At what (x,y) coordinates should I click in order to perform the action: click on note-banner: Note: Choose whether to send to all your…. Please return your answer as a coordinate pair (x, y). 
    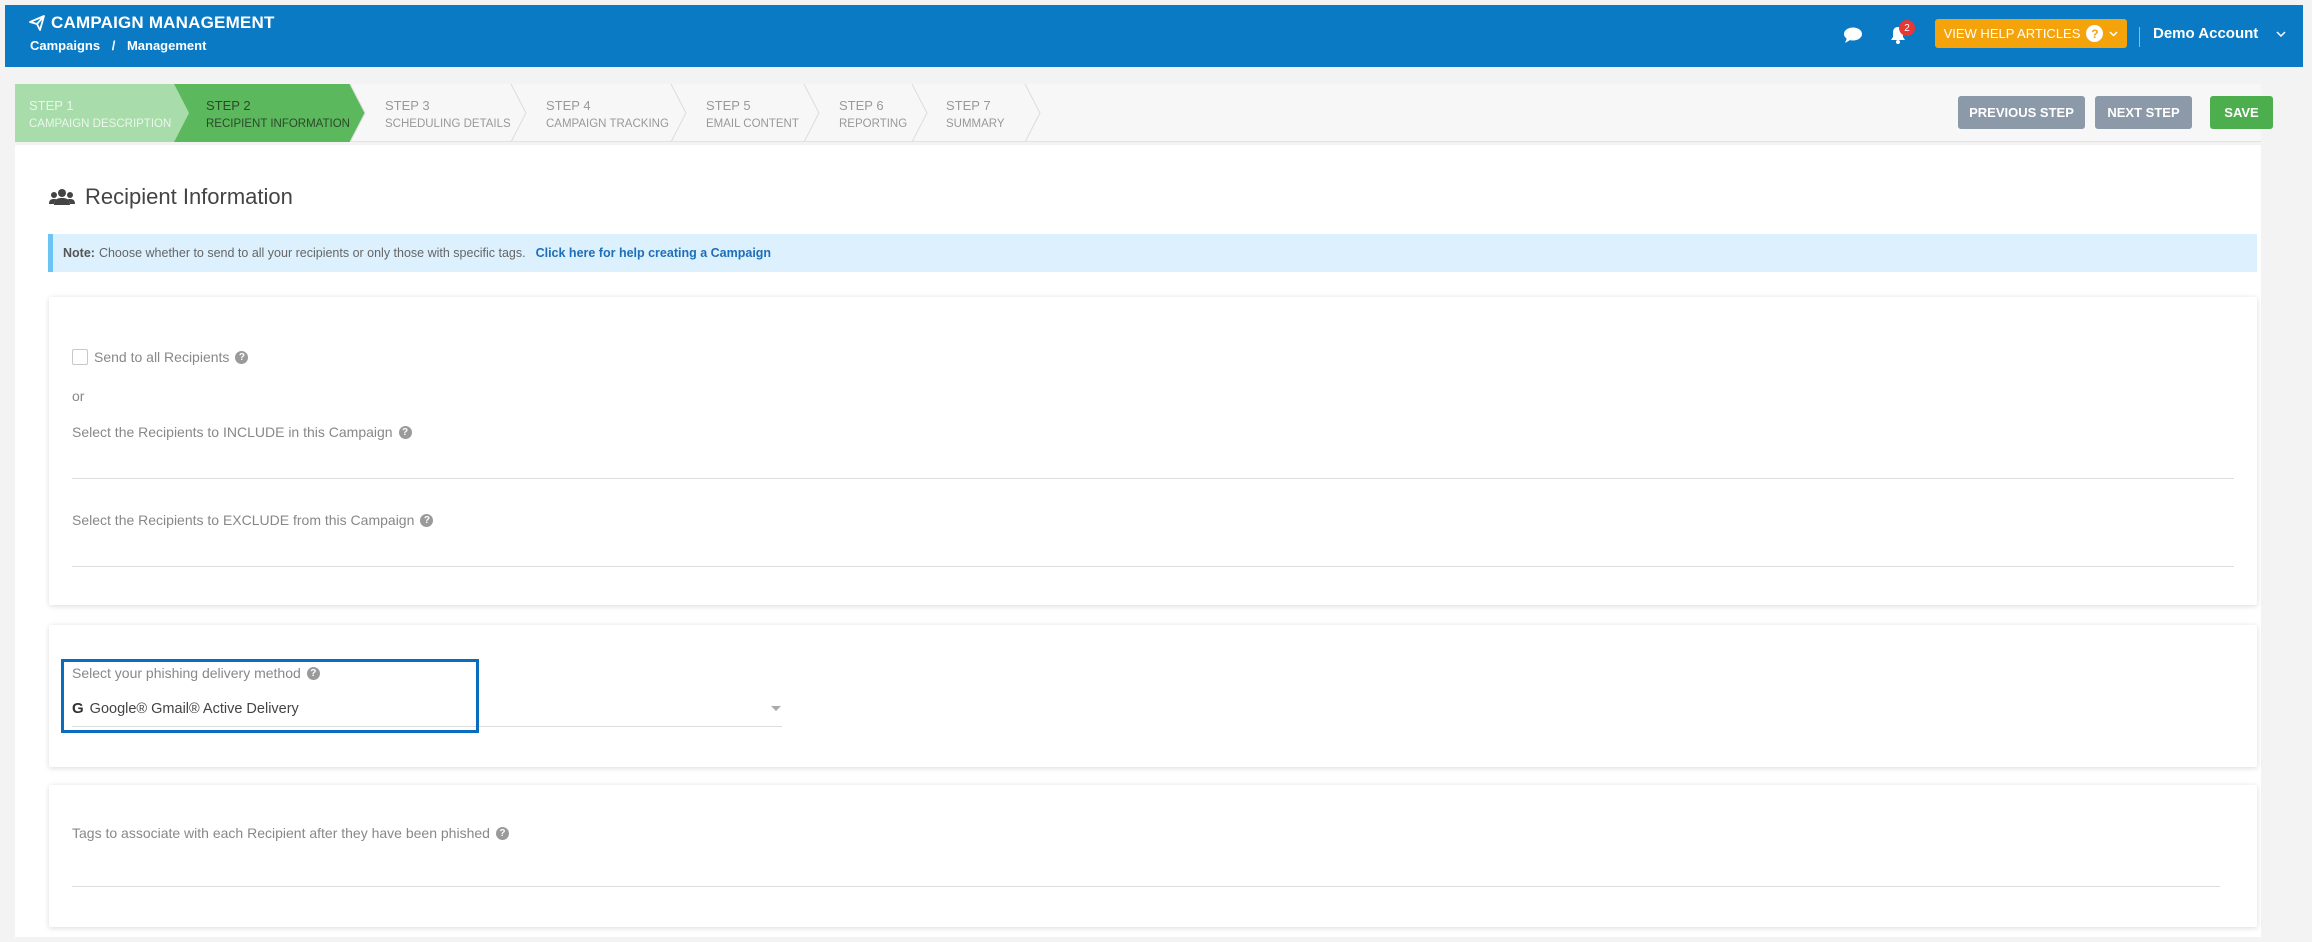
    Looking at the image, I should click on (1152, 253).